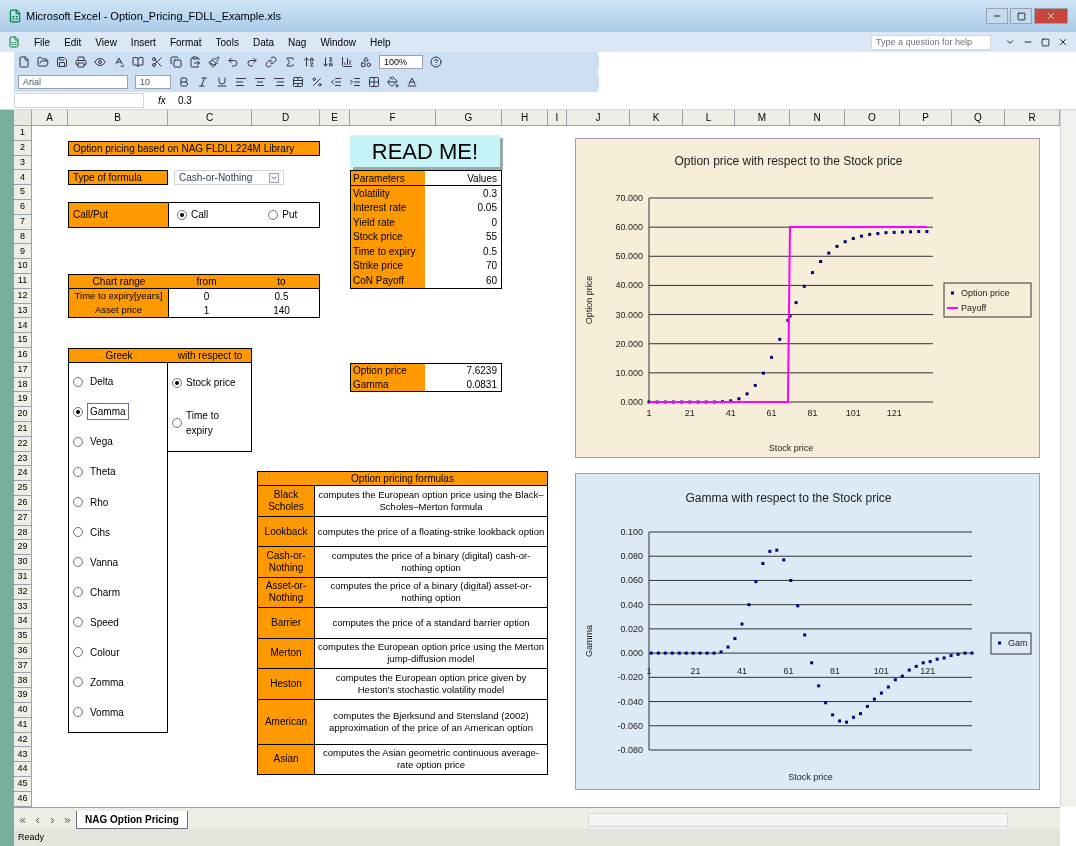 Image resolution: width=1076 pixels, height=846 pixels. I want to click on table-header: to, so click(281, 282).